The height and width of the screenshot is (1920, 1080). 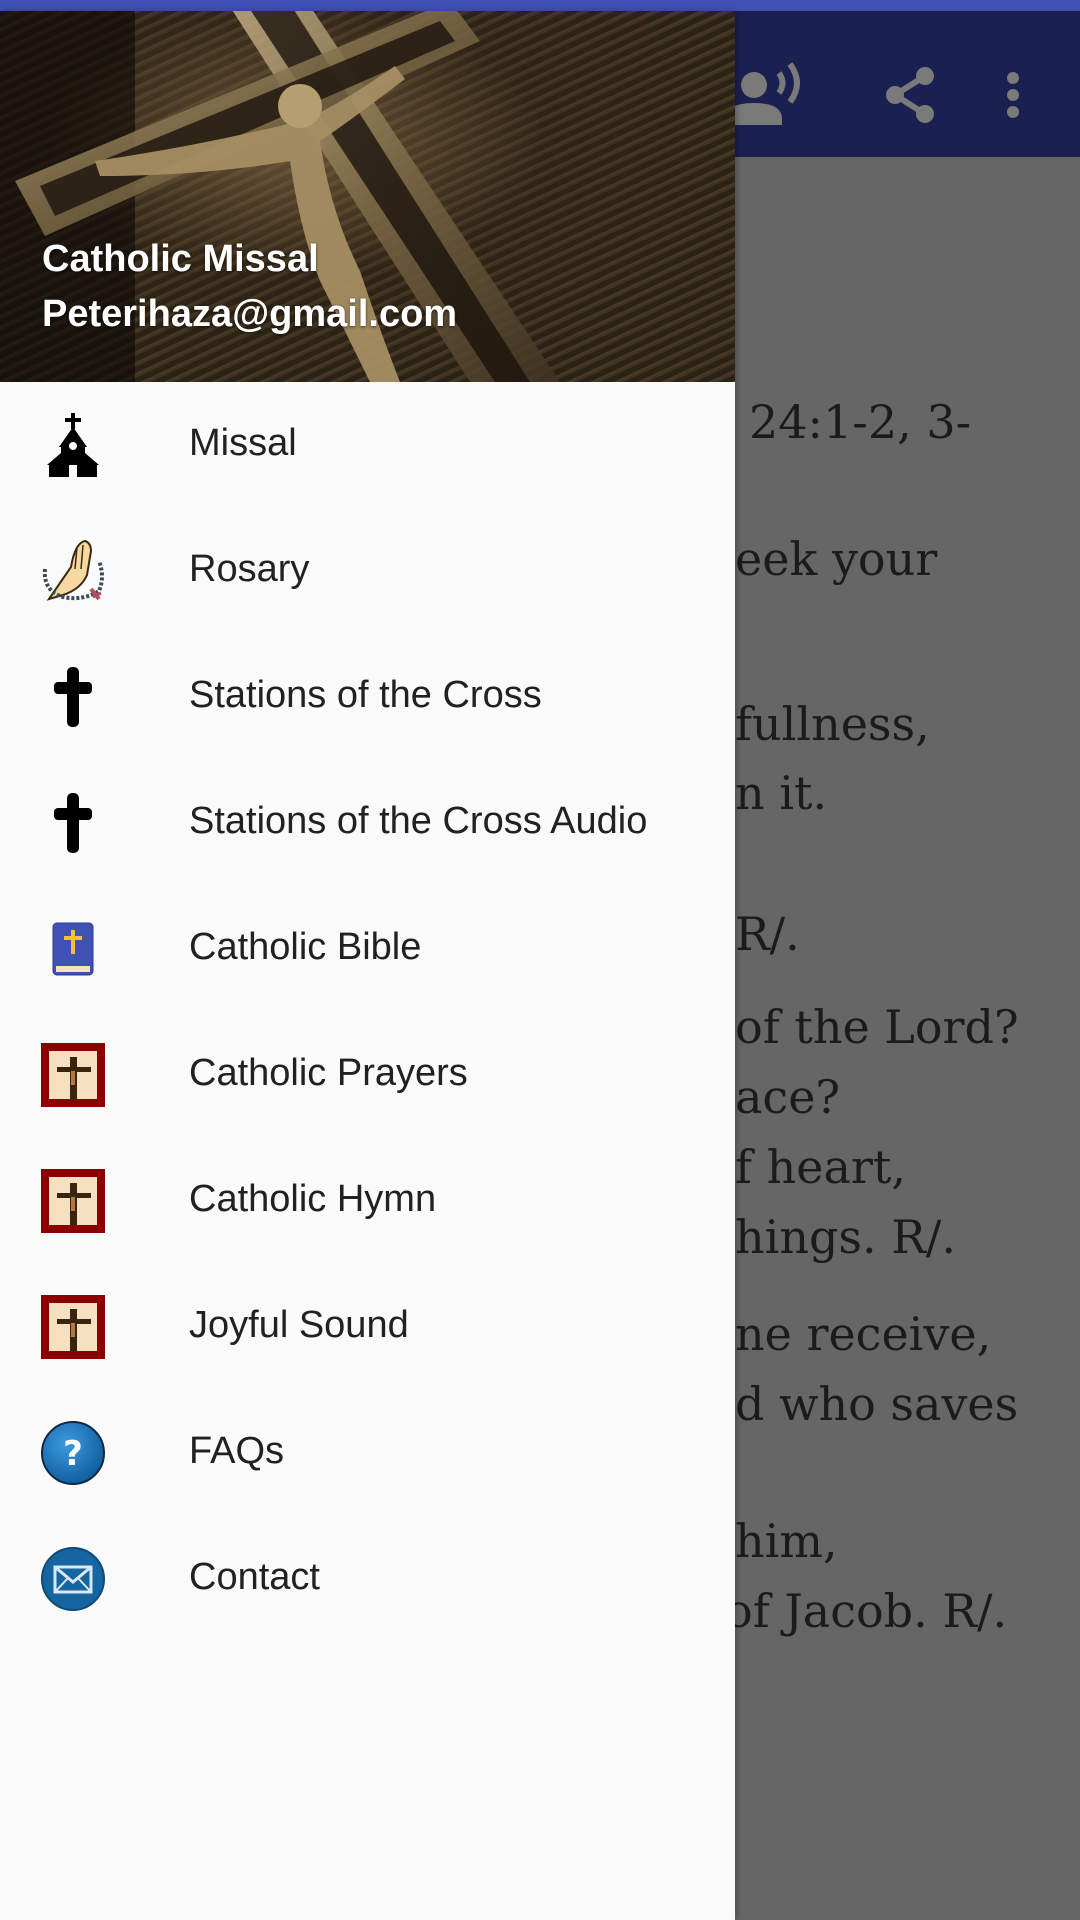 What do you see at coordinates (367, 445) in the screenshot?
I see `menu-item-missal: Missal` at bounding box center [367, 445].